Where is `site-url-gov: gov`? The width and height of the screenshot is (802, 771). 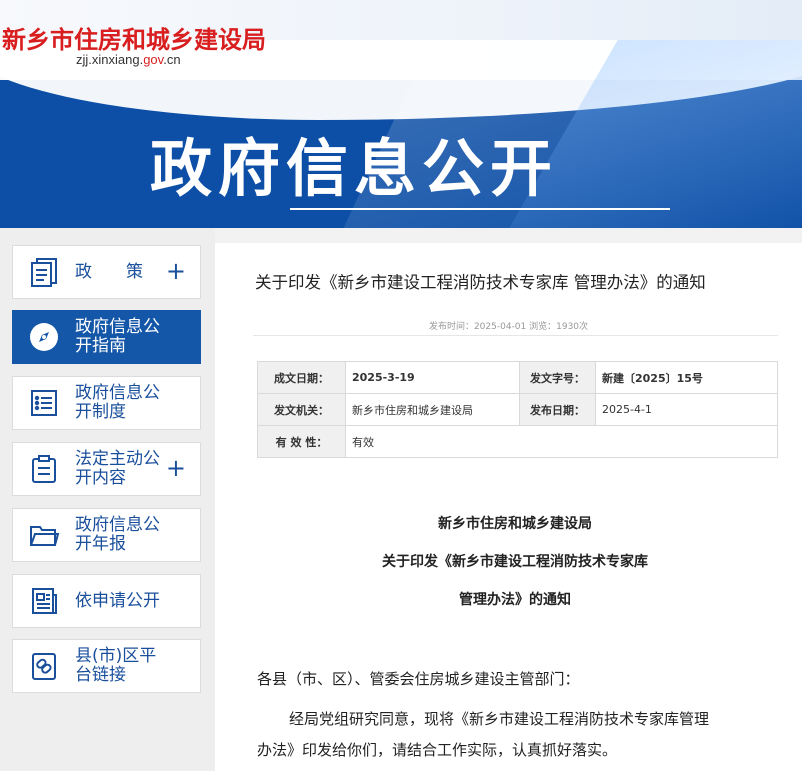
site-url-gov: gov is located at coordinates (153, 59).